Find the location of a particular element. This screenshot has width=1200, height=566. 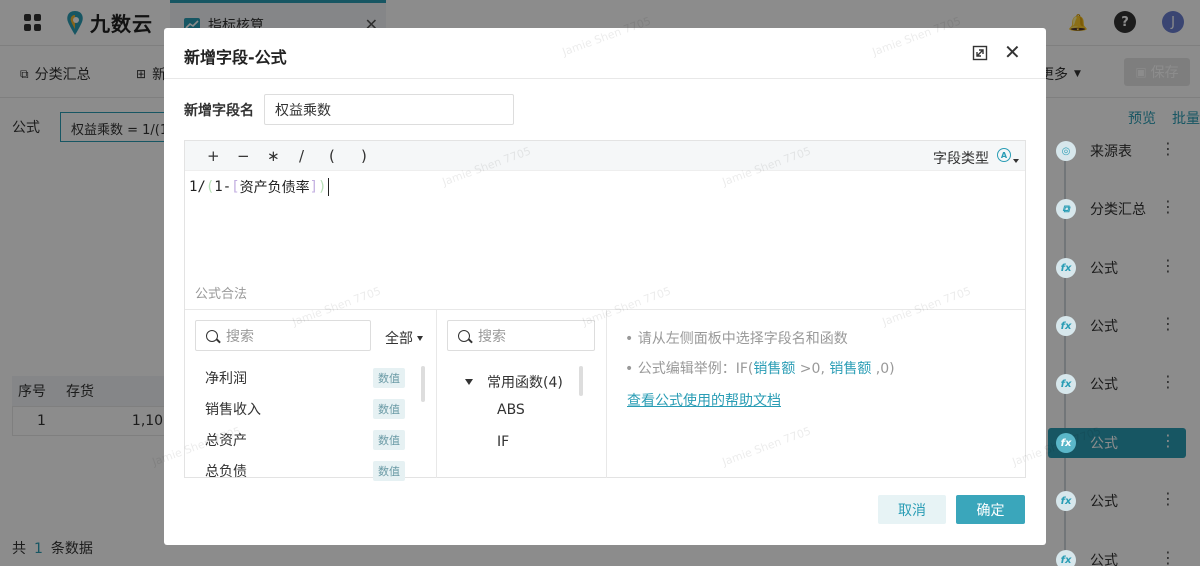

minus-operator-button: − is located at coordinates (243, 156).